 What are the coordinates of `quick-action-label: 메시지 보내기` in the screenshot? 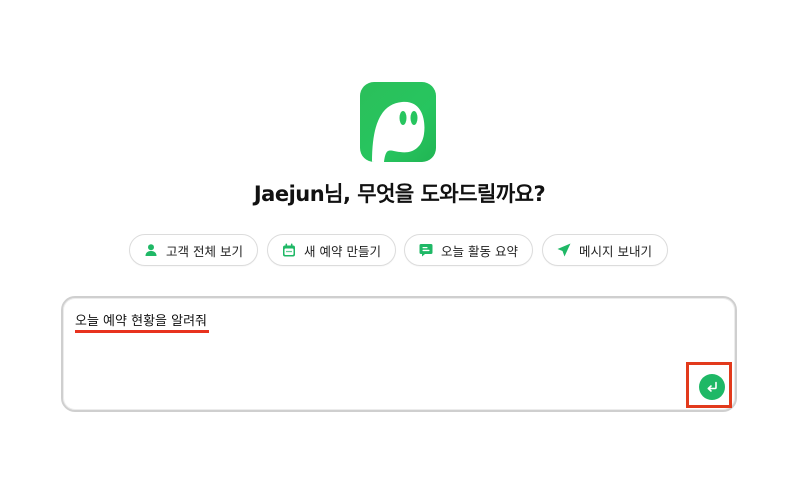 It's located at (615, 251).